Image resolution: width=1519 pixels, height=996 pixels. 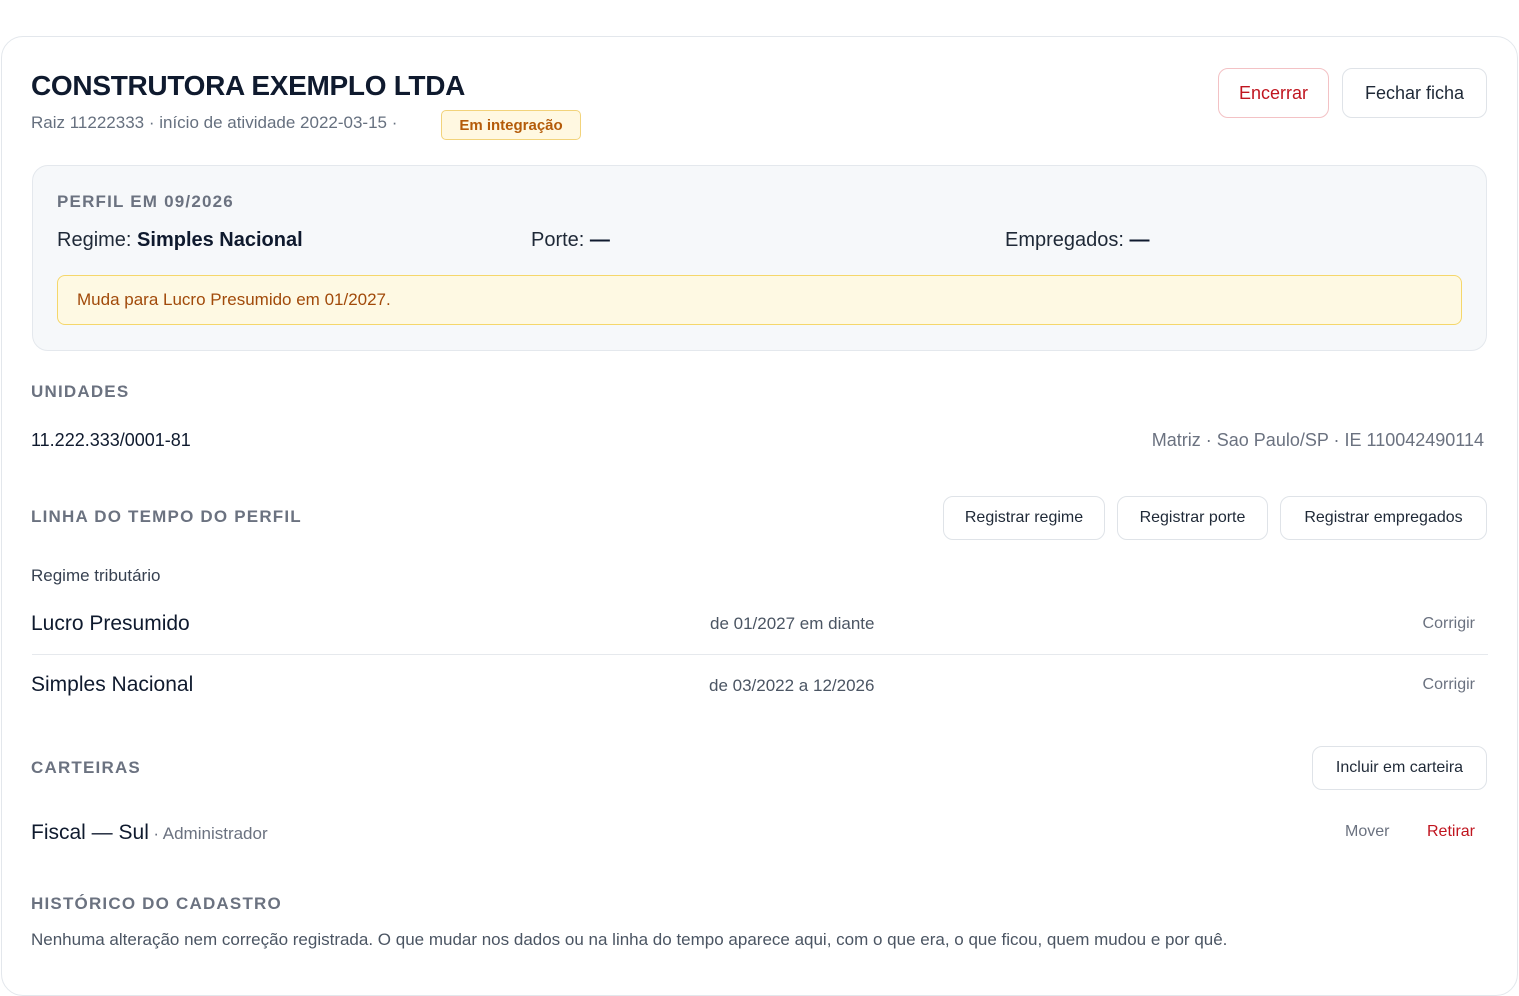 I want to click on timeline-row-period: de 01/2027 em diante, so click(x=792, y=623).